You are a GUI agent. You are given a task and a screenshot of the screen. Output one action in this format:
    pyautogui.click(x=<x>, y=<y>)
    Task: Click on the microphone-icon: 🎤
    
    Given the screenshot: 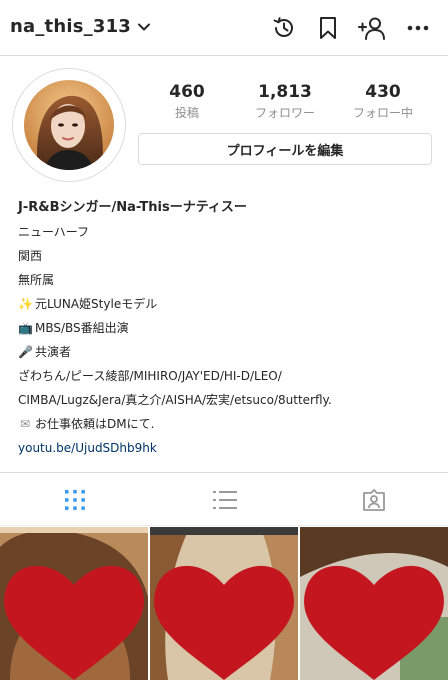 What is the action you would take?
    pyautogui.click(x=25, y=352)
    